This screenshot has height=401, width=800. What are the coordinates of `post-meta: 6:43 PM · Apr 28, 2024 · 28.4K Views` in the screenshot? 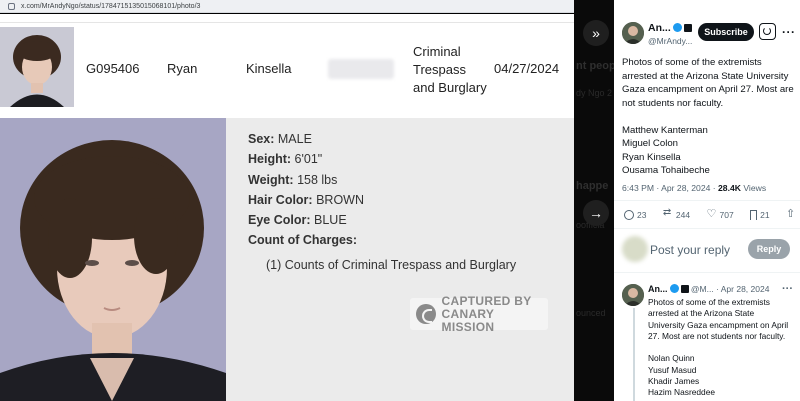 It's located at (694, 188).